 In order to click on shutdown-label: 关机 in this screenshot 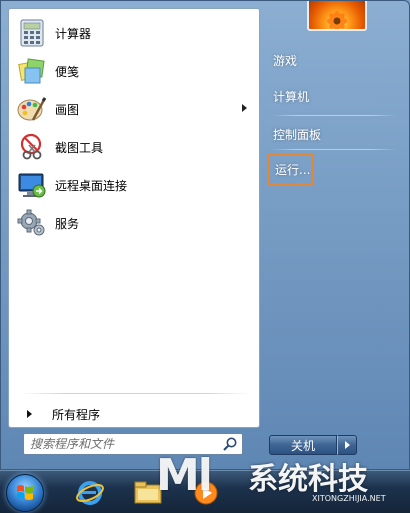, I will do `click(302, 445)`.